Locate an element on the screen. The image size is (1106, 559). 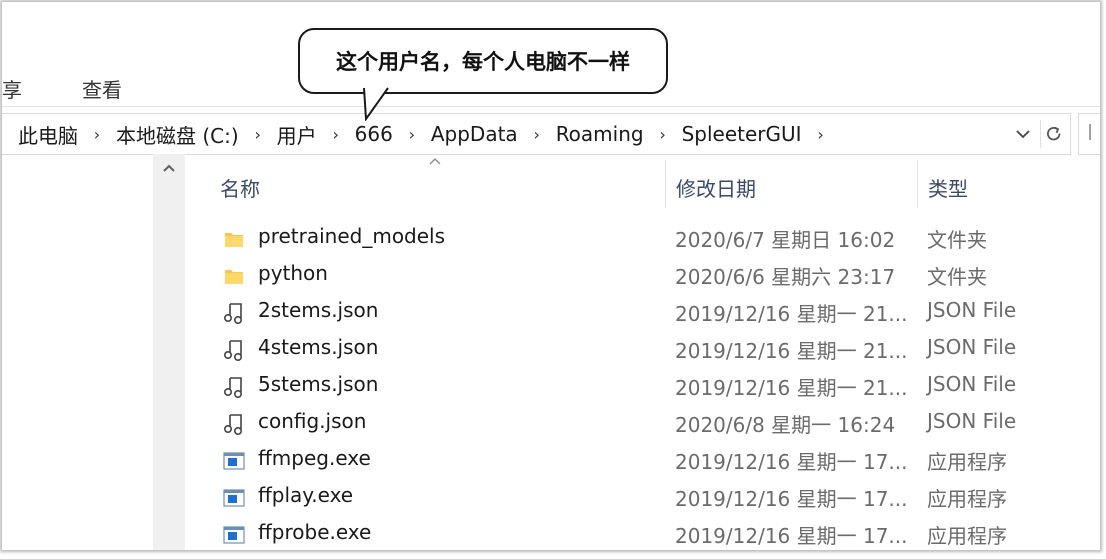
chevron-down-icon is located at coordinates (1023, 134).